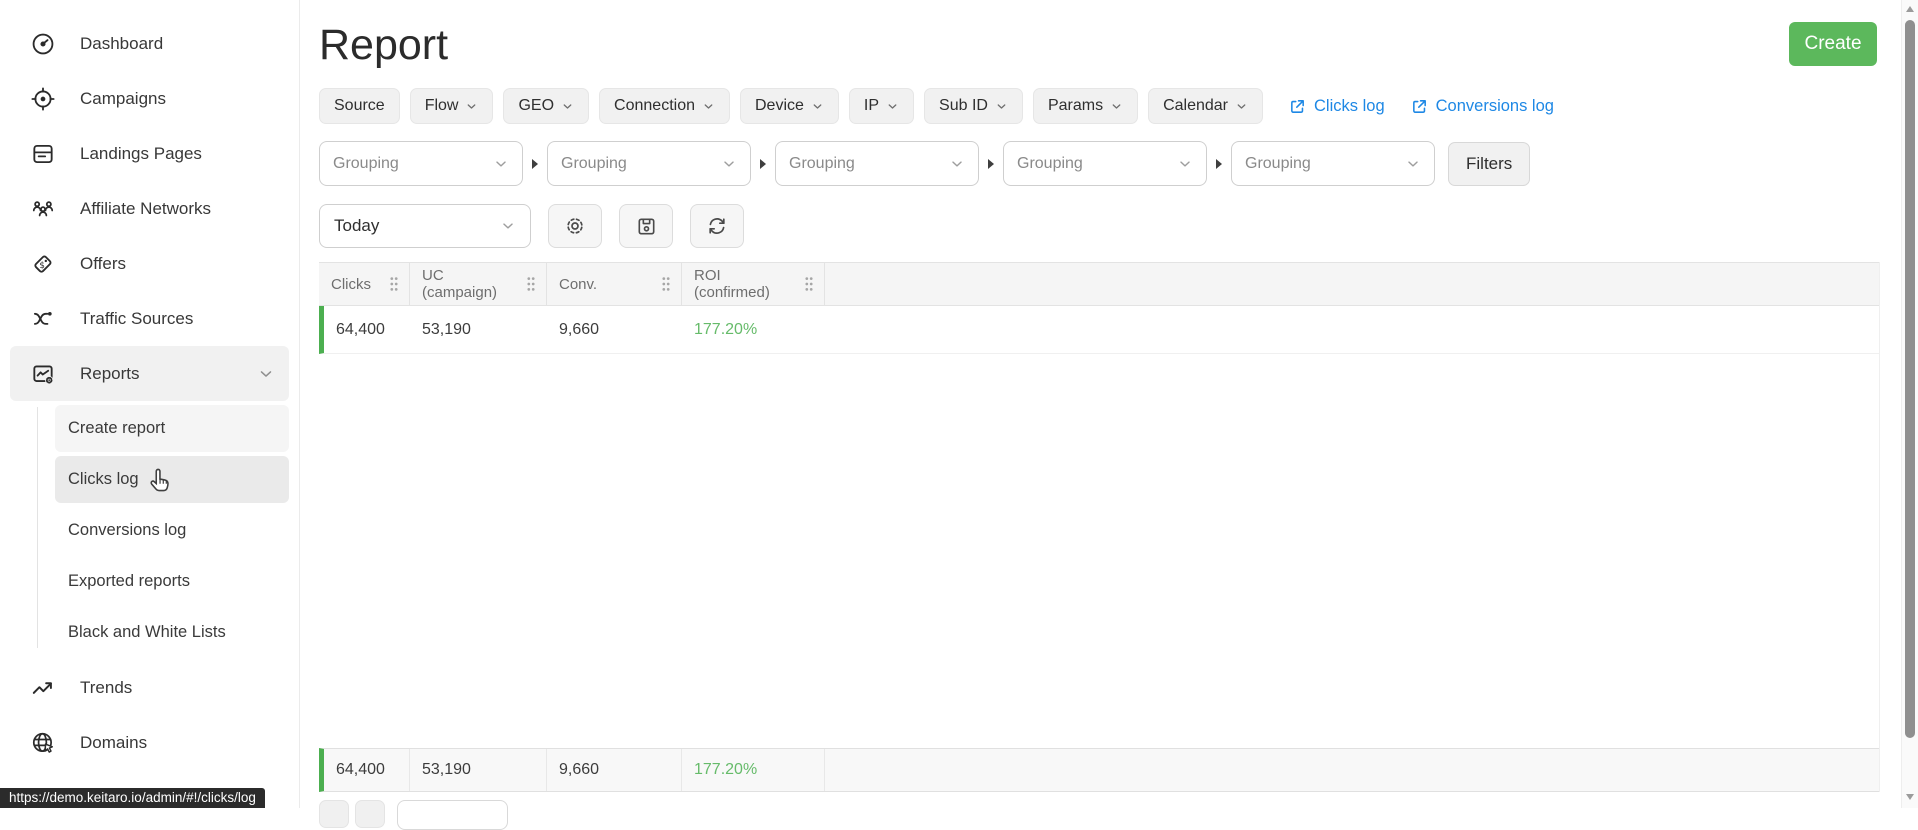  I want to click on vertical-scrollbar, so click(1909, 404).